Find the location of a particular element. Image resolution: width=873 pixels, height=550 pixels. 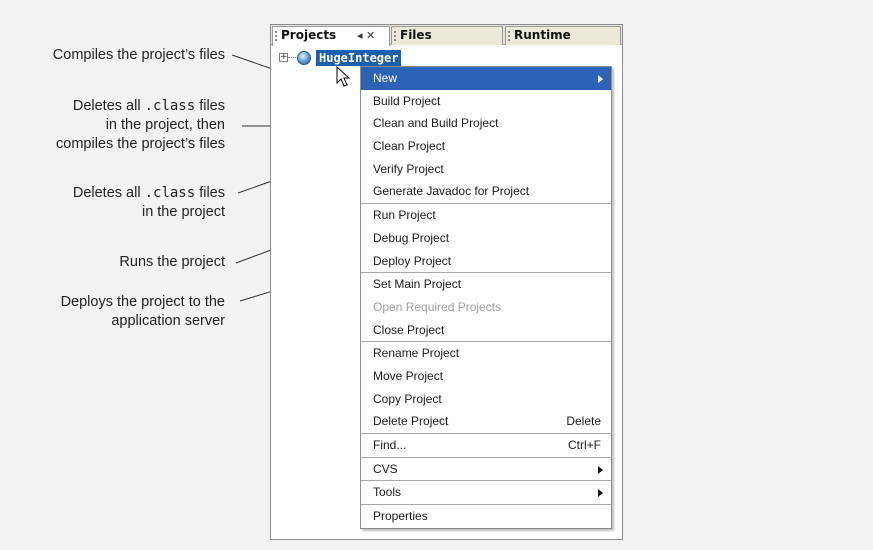

menu-item-delete-project: Delete Project Delete is located at coordinates (486, 421).